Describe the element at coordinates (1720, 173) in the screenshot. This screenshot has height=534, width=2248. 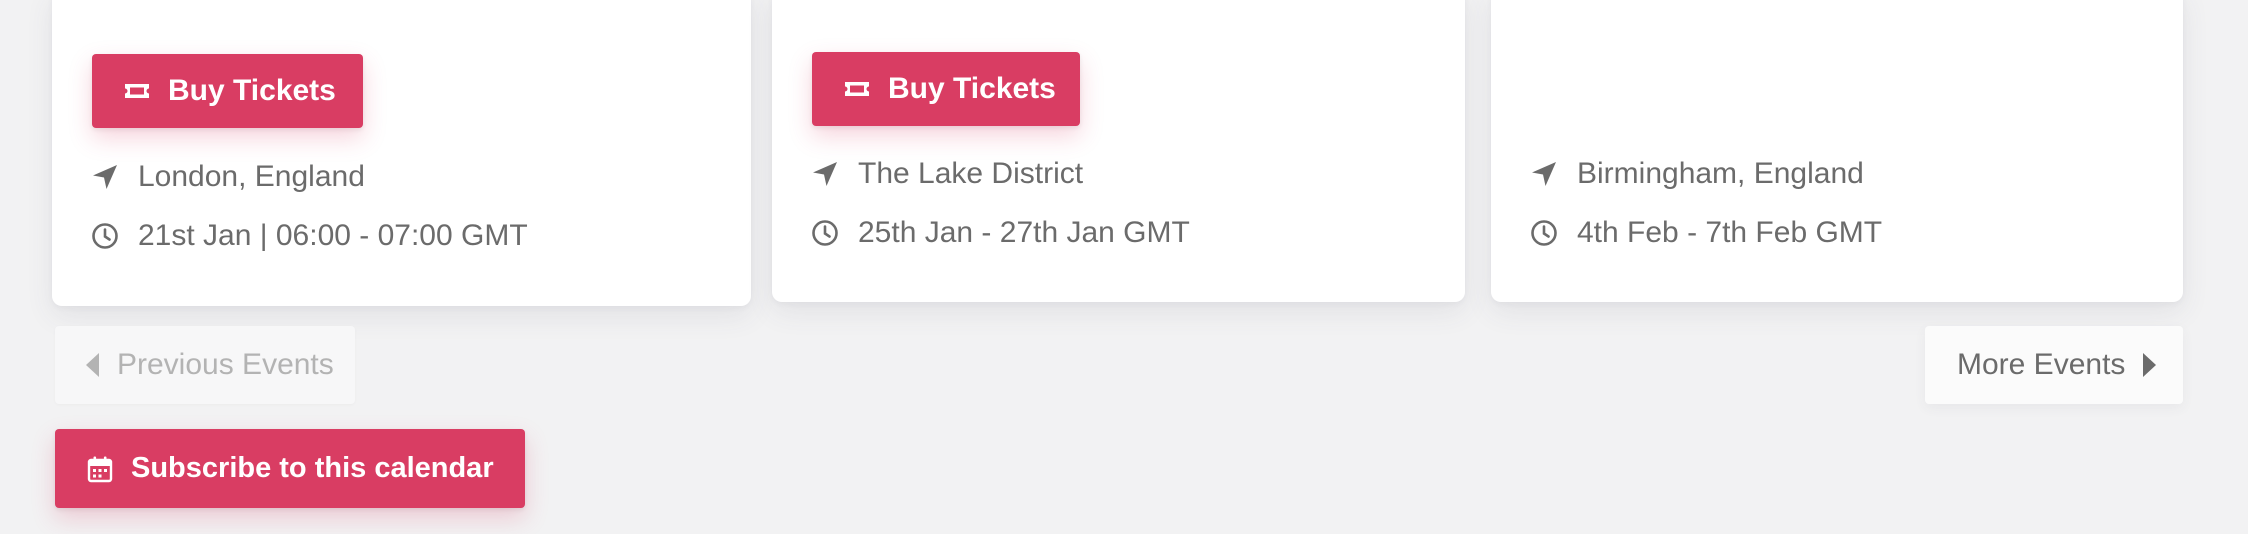
I see `event-location-text: Birmingham, England` at that location.